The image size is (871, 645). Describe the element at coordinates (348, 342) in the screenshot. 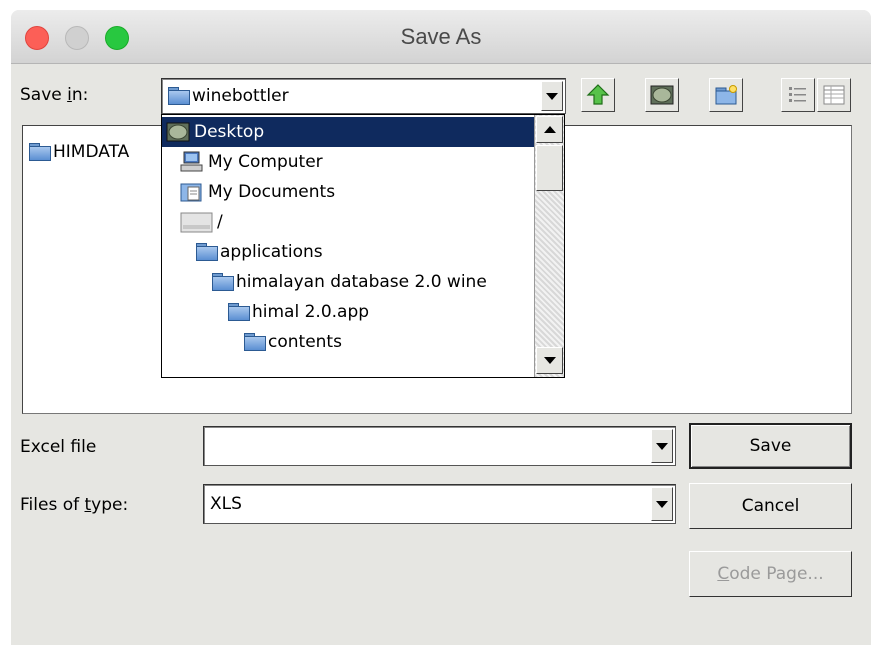

I see `dropdown-item-contents: contents` at that location.